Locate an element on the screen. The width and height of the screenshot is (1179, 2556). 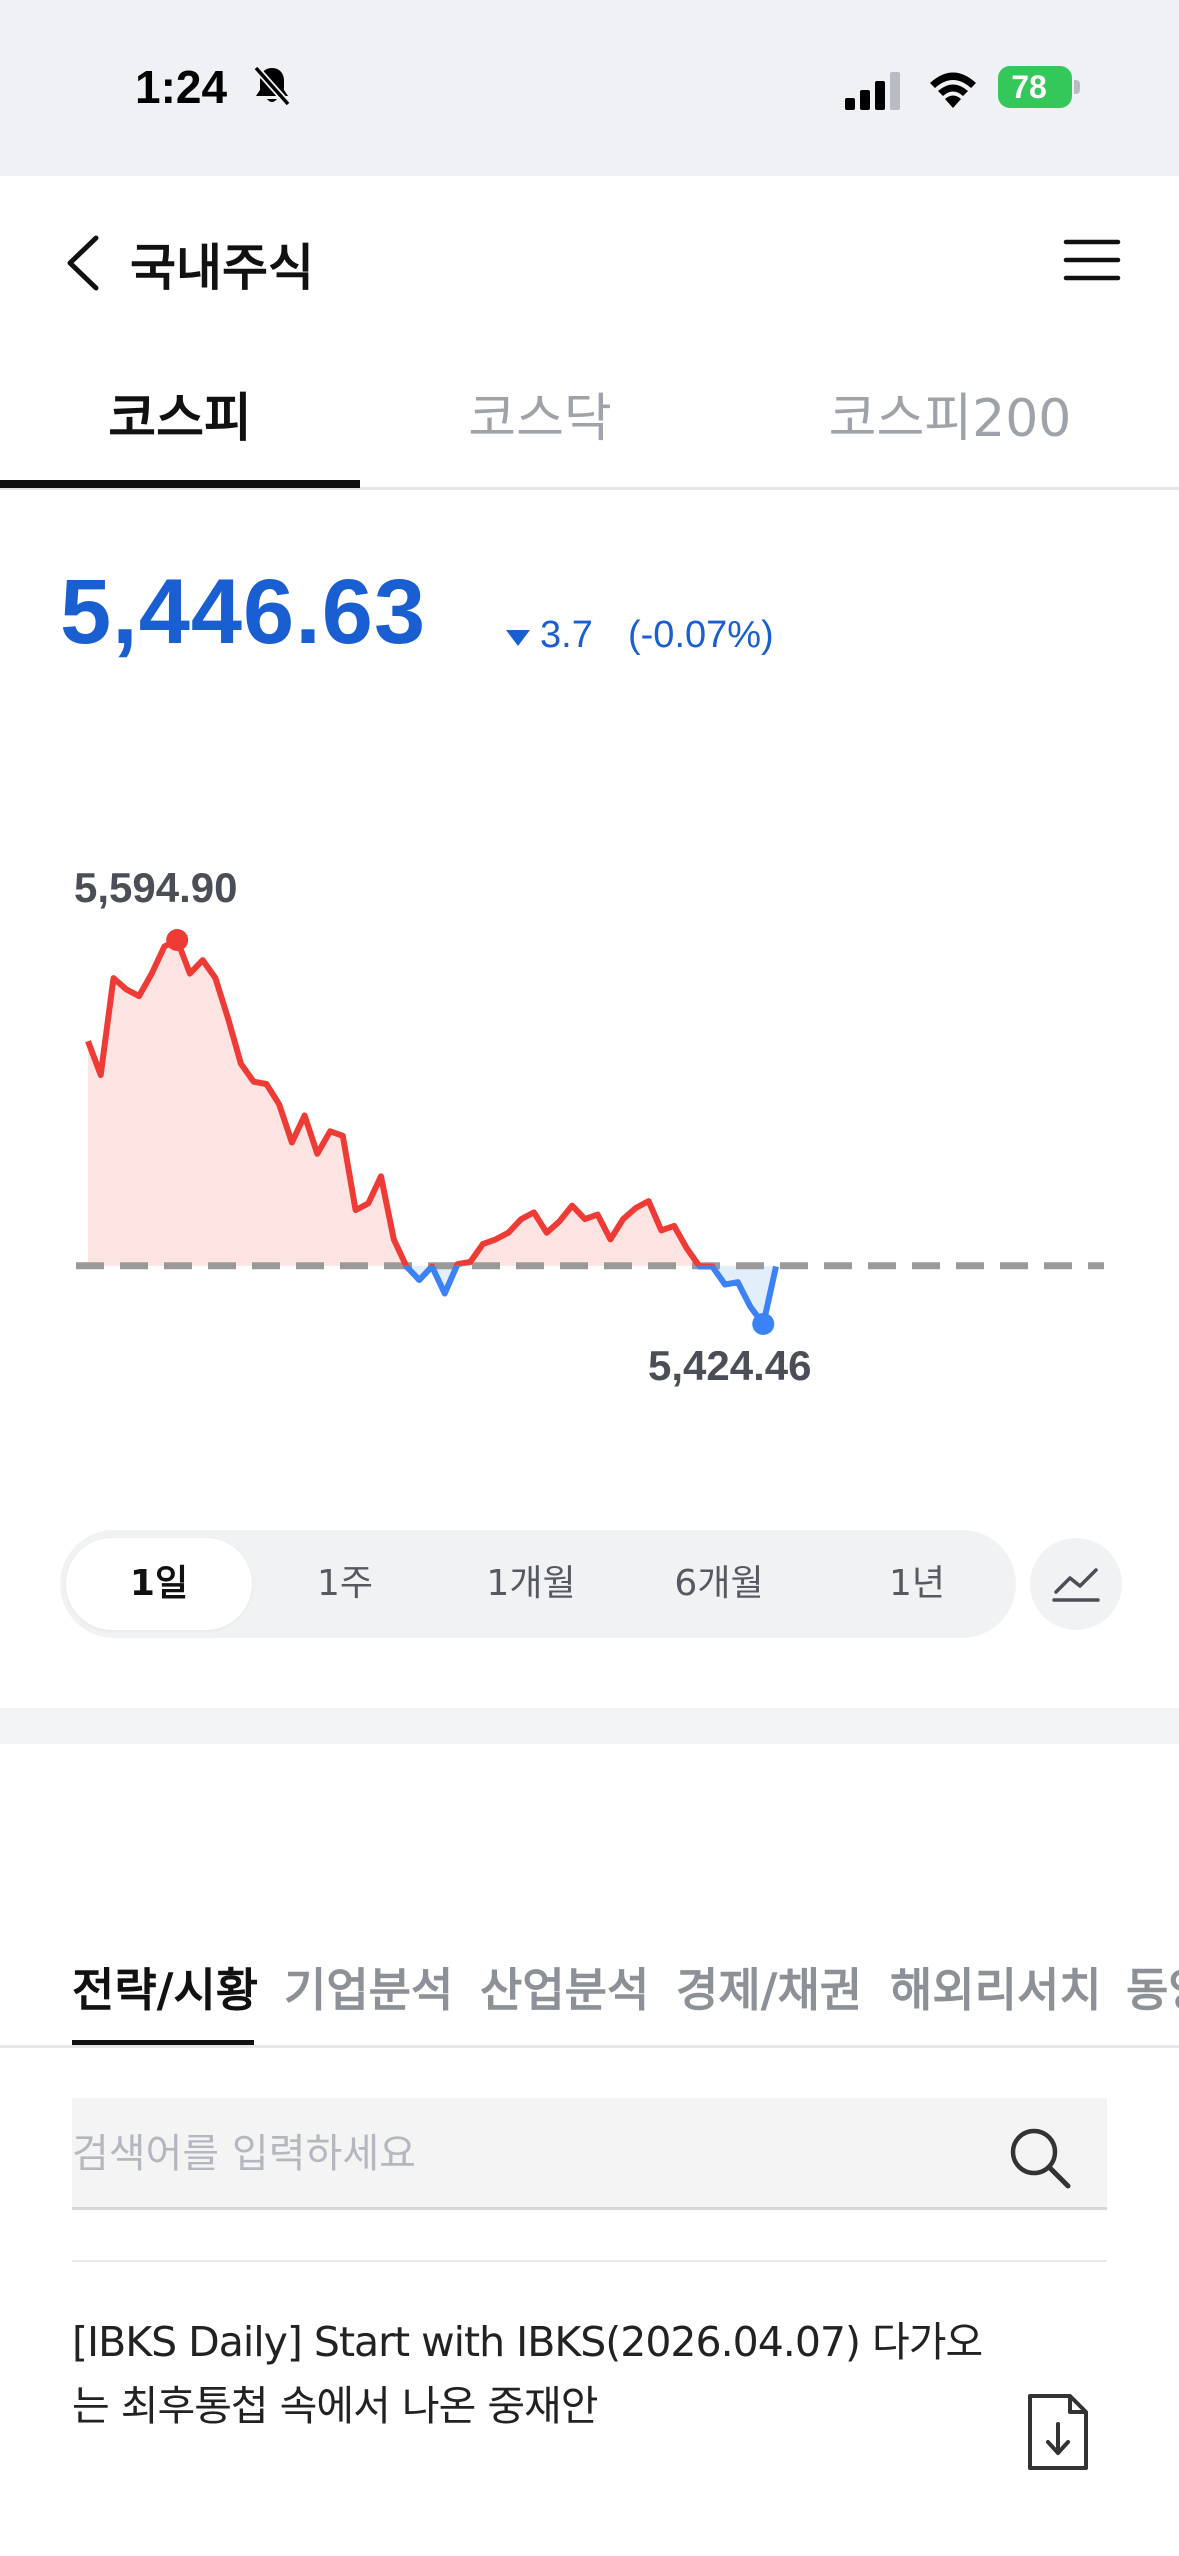
period-6month: 6개월 is located at coordinates (719, 1584).